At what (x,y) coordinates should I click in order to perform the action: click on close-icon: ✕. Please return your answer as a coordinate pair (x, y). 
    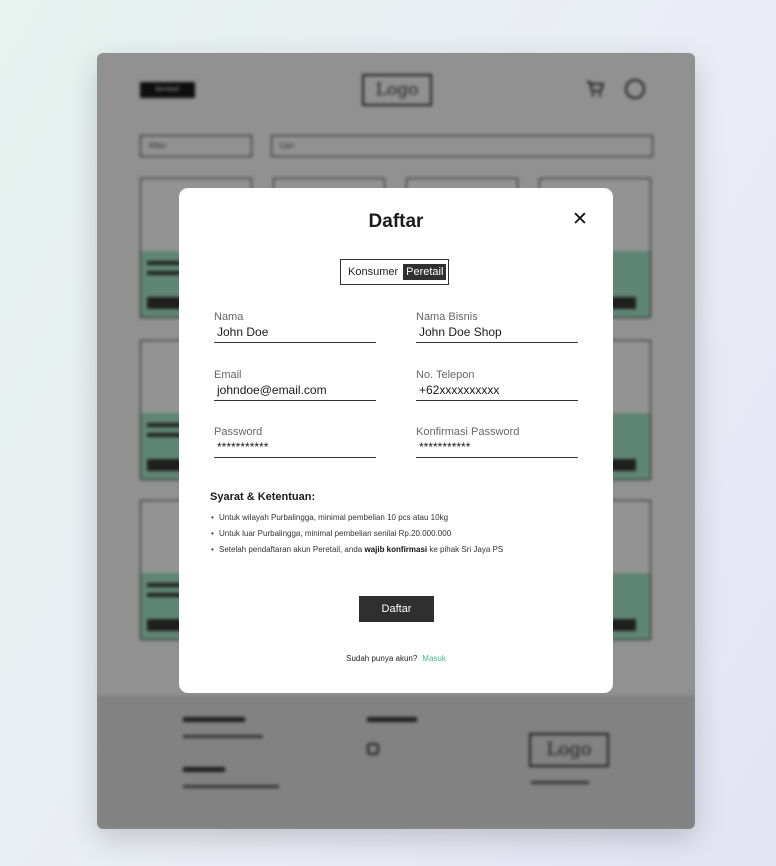
    Looking at the image, I should click on (580, 219).